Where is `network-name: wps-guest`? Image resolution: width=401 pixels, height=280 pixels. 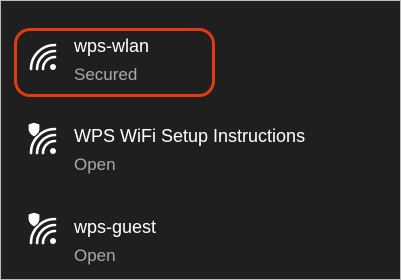 network-name: wps-guest is located at coordinates (115, 227).